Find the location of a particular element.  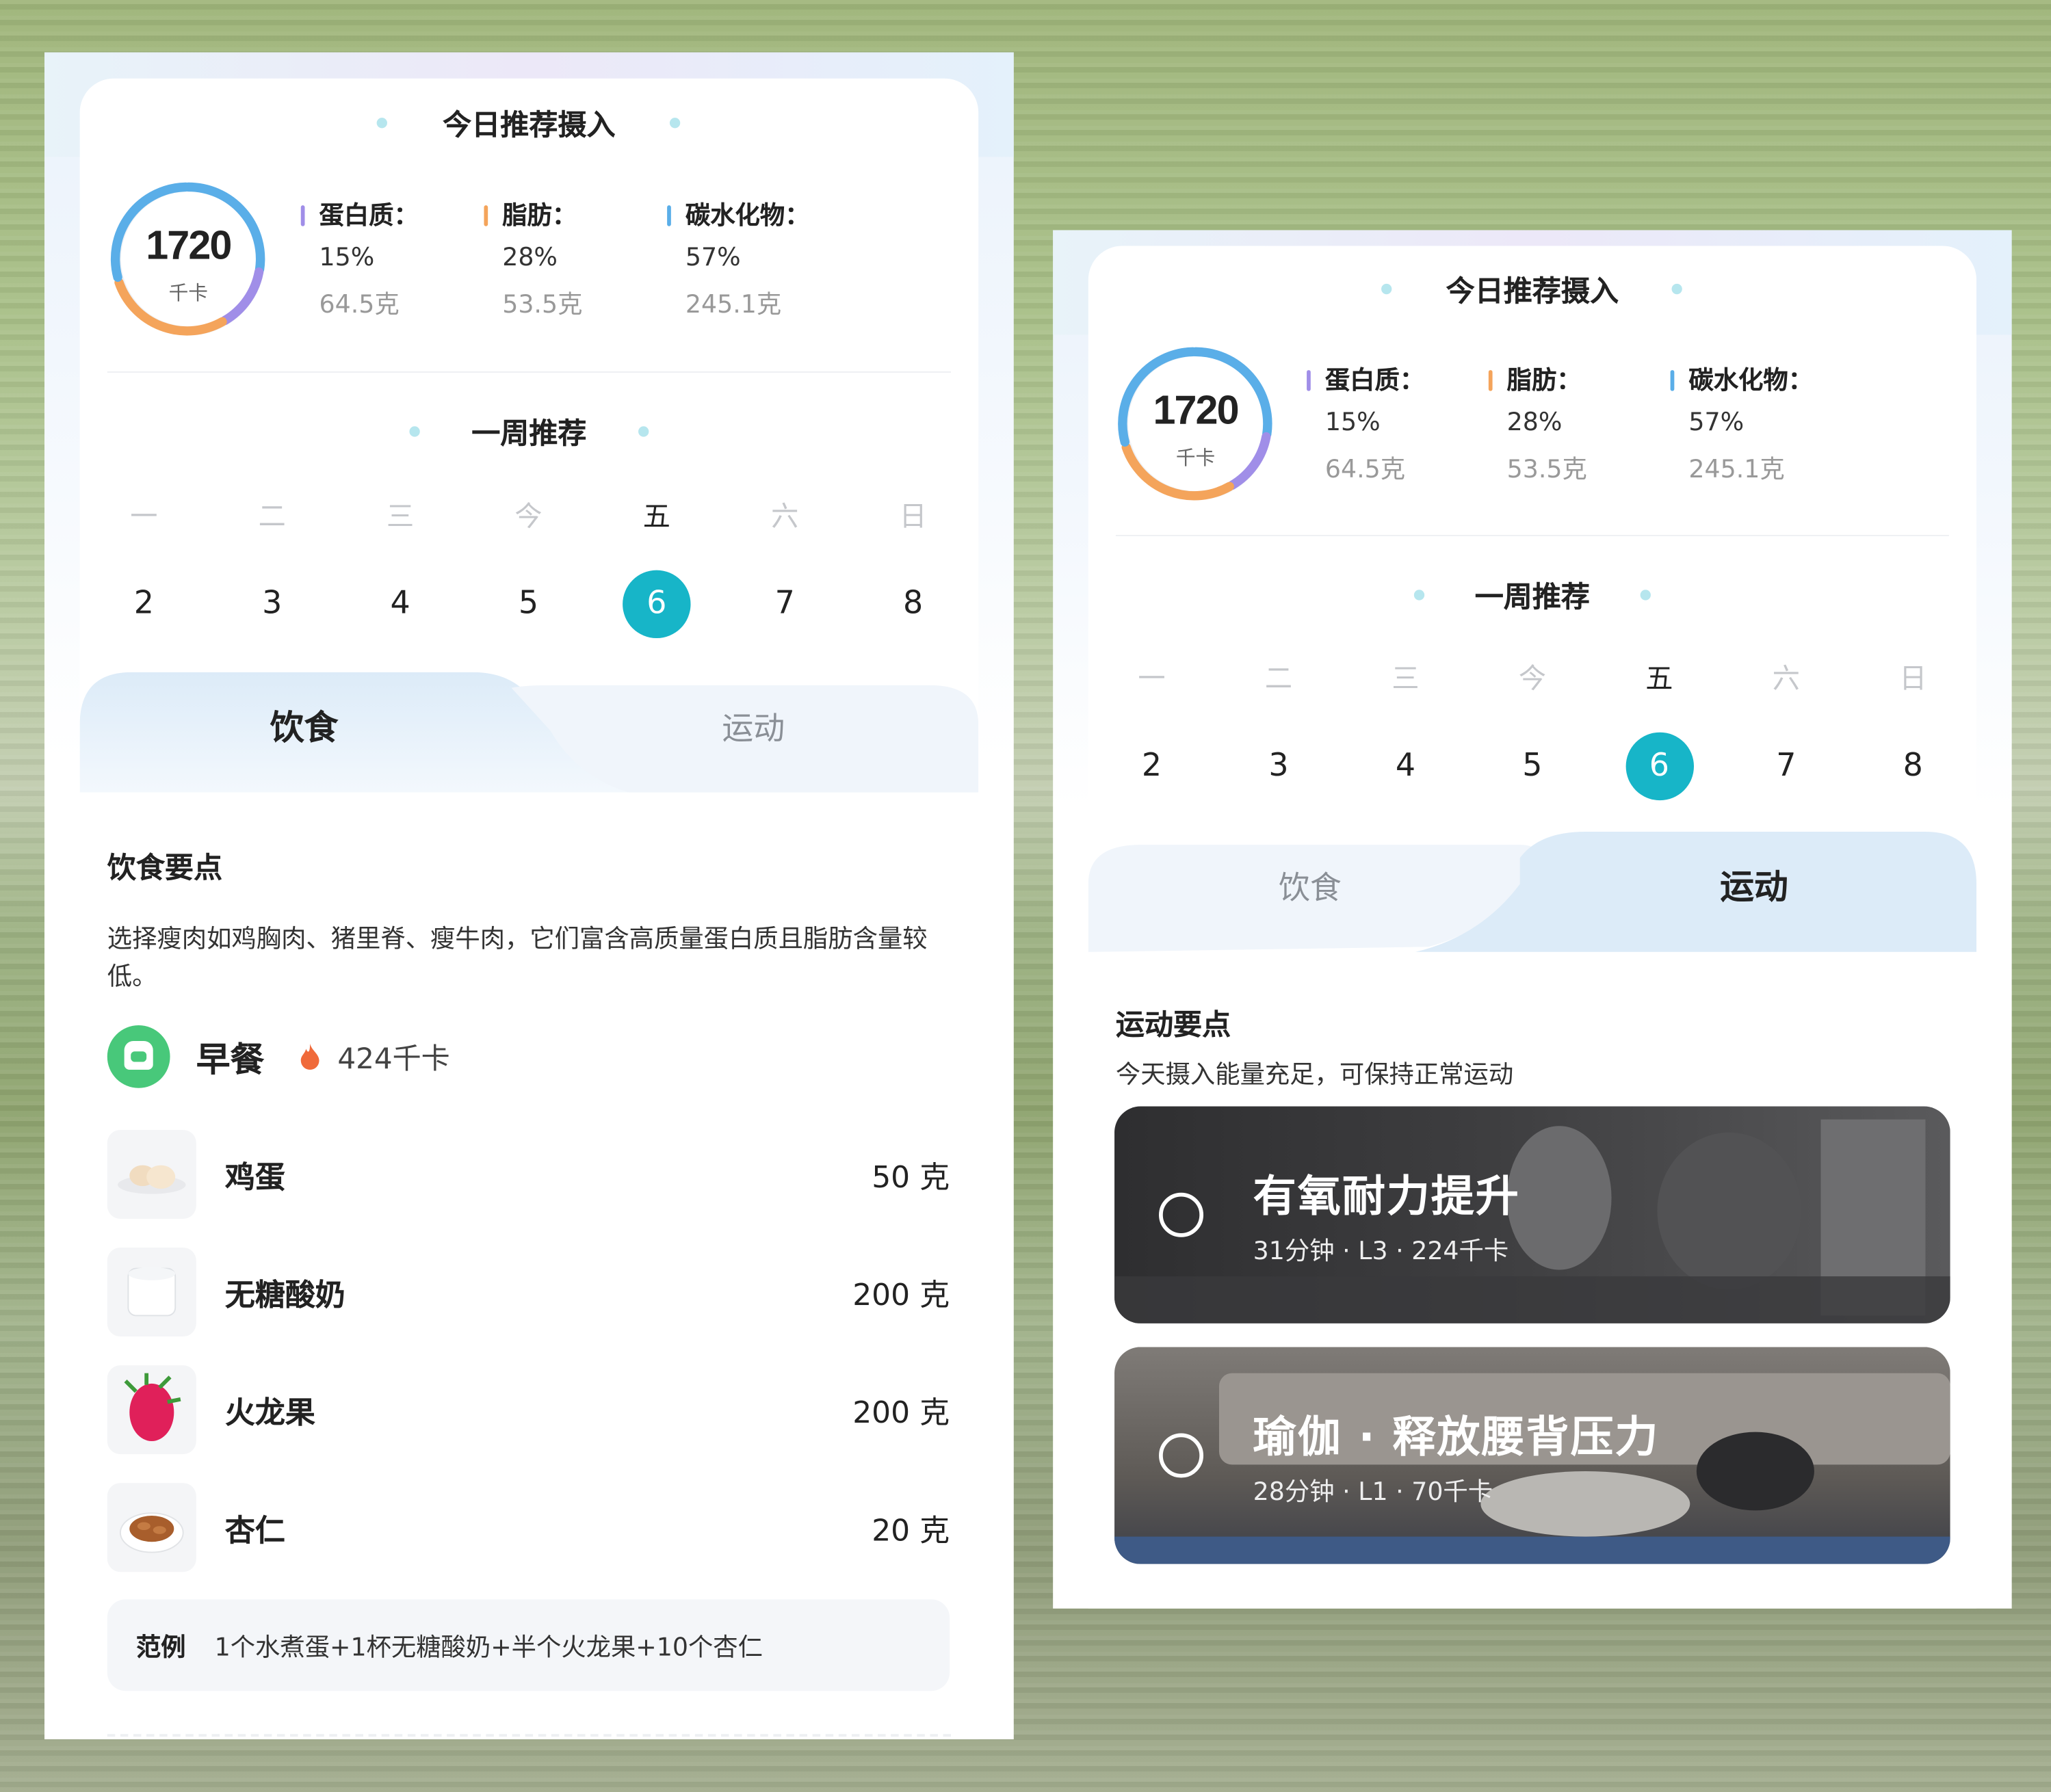

example-box: 范例 1个水煮蛋+1杯无糖酸奶+半个火龙果+10个杏仁 is located at coordinates (528, 1645).